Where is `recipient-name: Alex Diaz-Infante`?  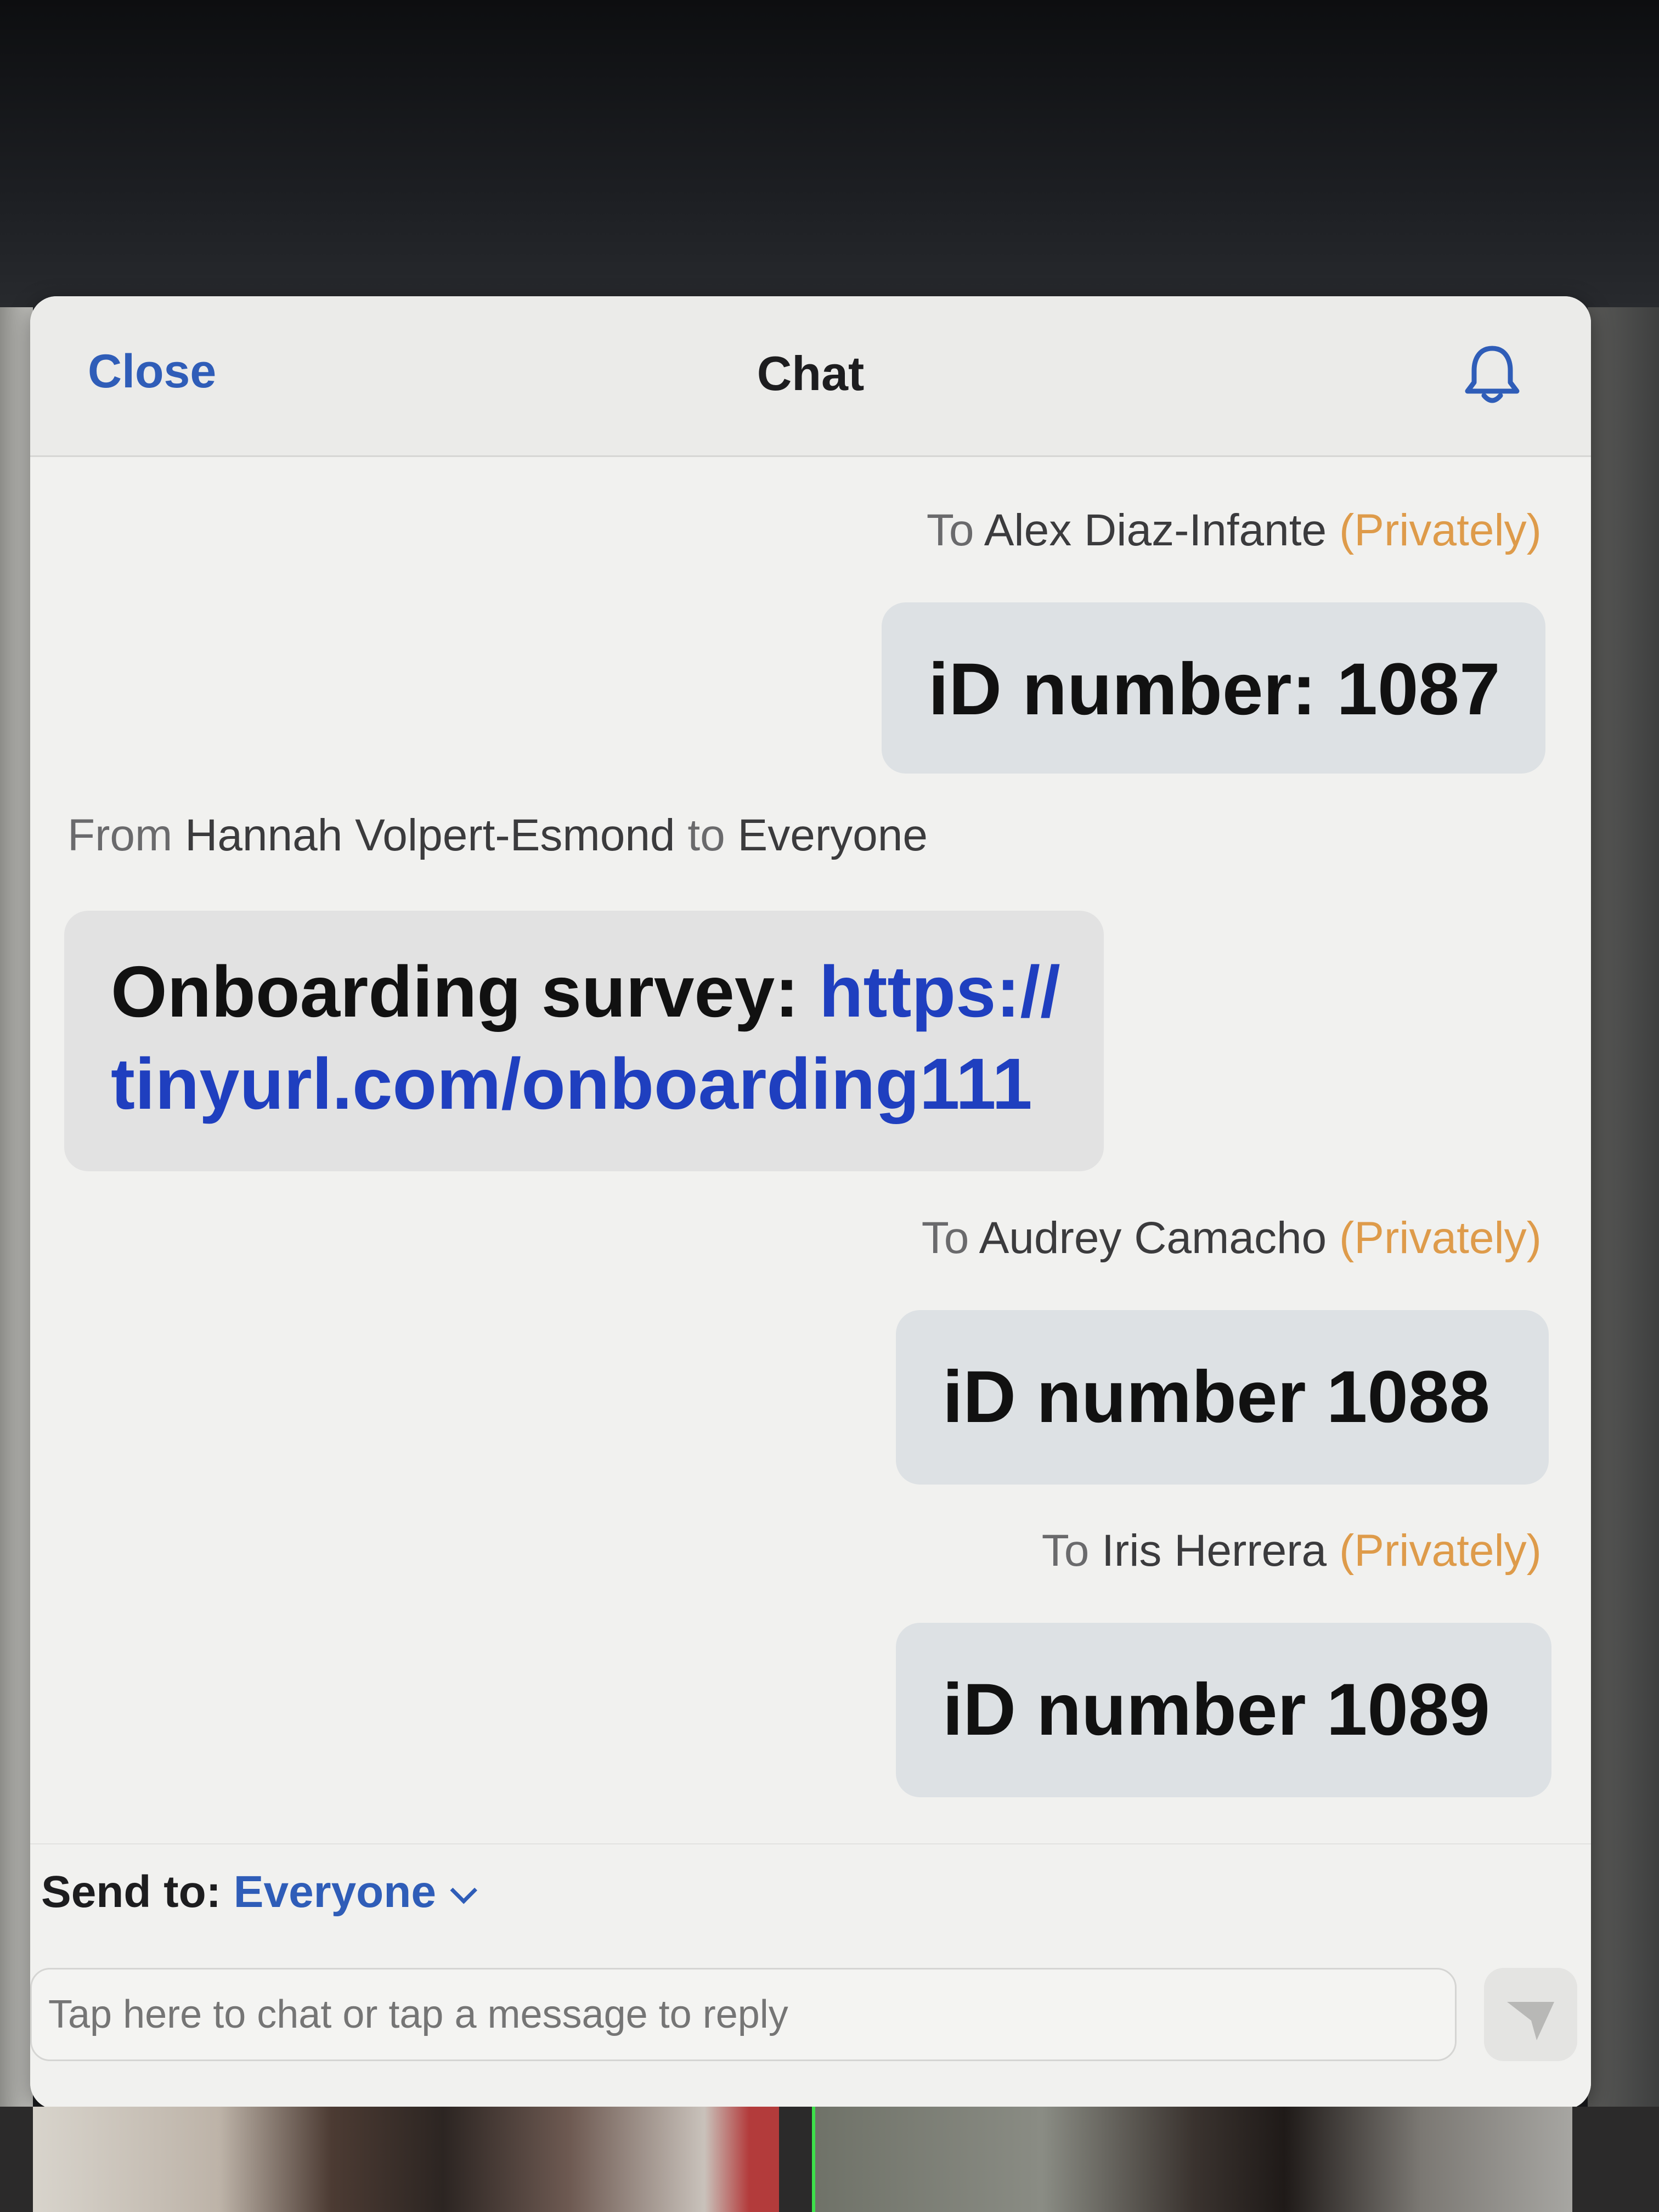
recipient-name: Alex Diaz-Infante is located at coordinates (1156, 530).